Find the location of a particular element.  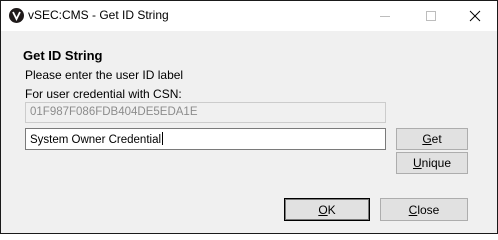

text-caret is located at coordinates (163, 138).